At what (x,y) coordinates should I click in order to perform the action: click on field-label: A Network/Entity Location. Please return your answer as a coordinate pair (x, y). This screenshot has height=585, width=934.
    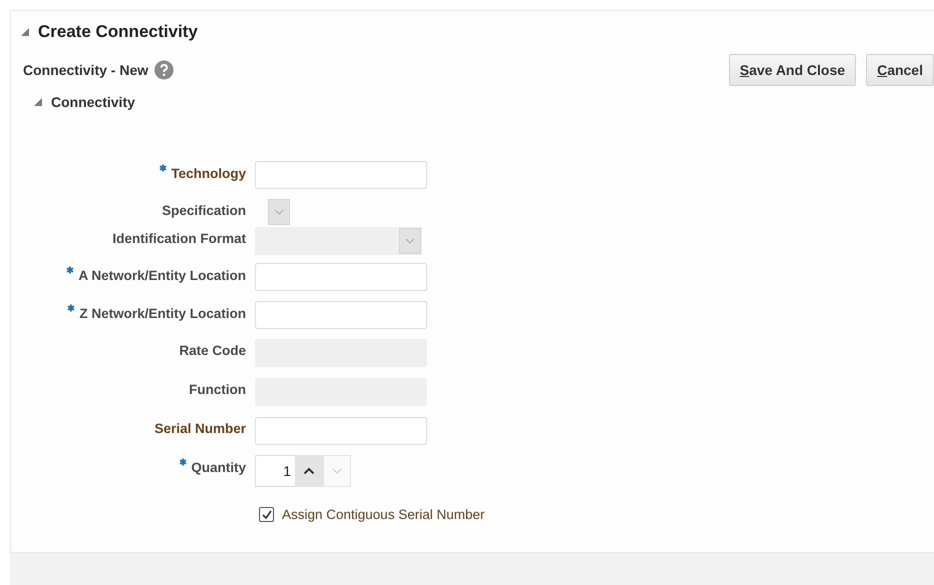
    Looking at the image, I should click on (162, 275).